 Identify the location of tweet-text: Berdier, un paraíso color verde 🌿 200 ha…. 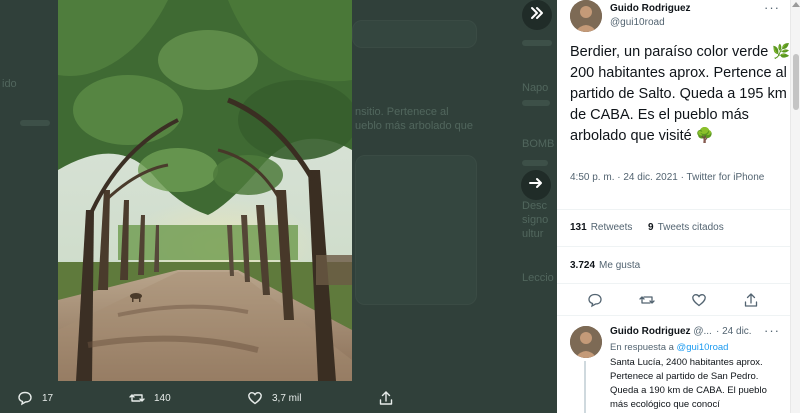
(680, 94).